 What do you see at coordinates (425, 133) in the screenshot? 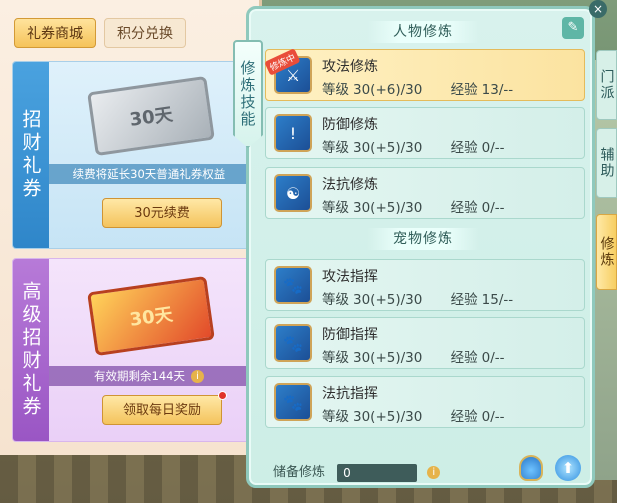
I see `skill-row-defense: ! 防御修炼 等级 30(+5)/30 经验 0/--` at bounding box center [425, 133].